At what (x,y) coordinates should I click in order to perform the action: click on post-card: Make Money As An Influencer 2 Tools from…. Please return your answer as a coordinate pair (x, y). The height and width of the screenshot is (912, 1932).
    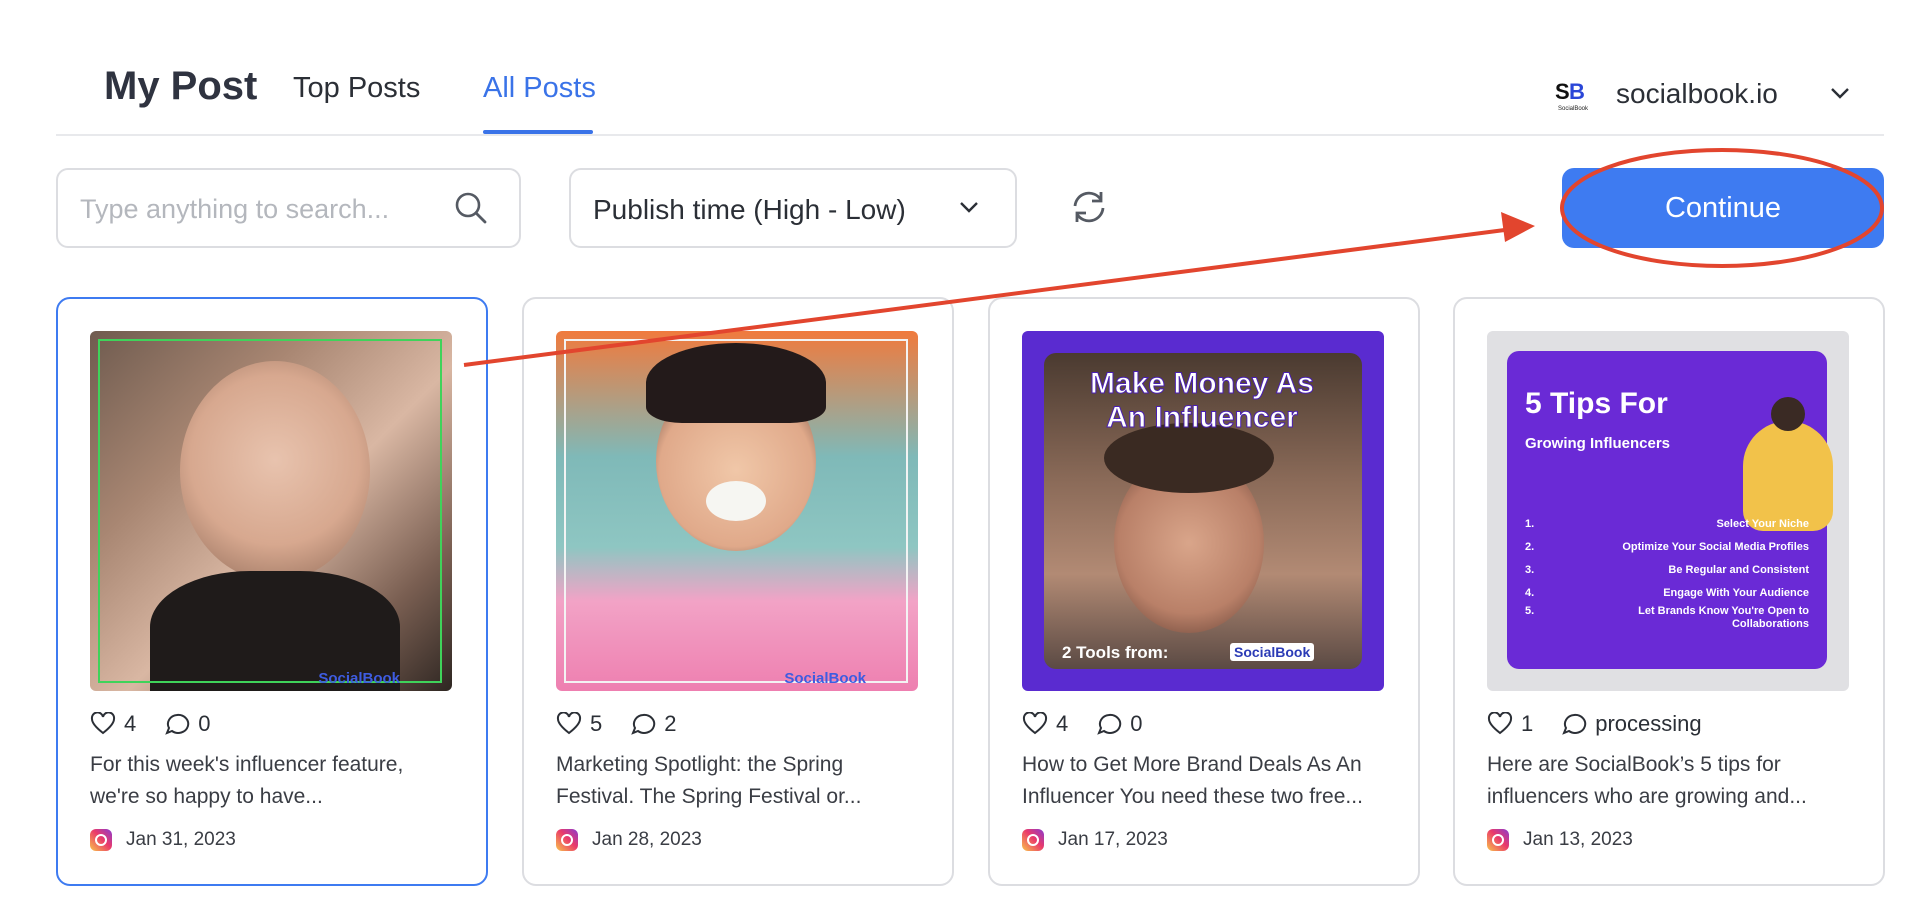
    Looking at the image, I should click on (1204, 591).